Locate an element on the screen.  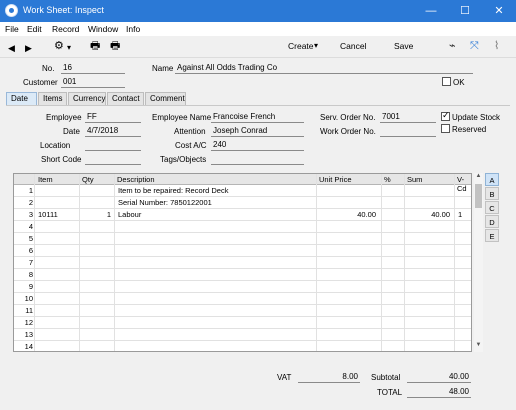
tags-objects-label: Tags/Objects is located at coordinates (183, 159).